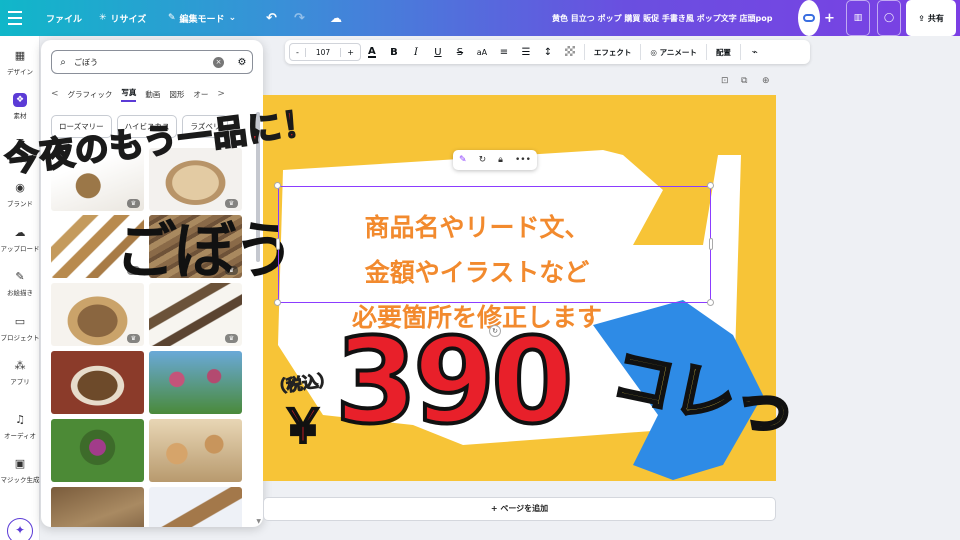 This screenshot has height=540, width=960. I want to click on rail-item-projects: ▭ プロジェクト, so click(20, 328).